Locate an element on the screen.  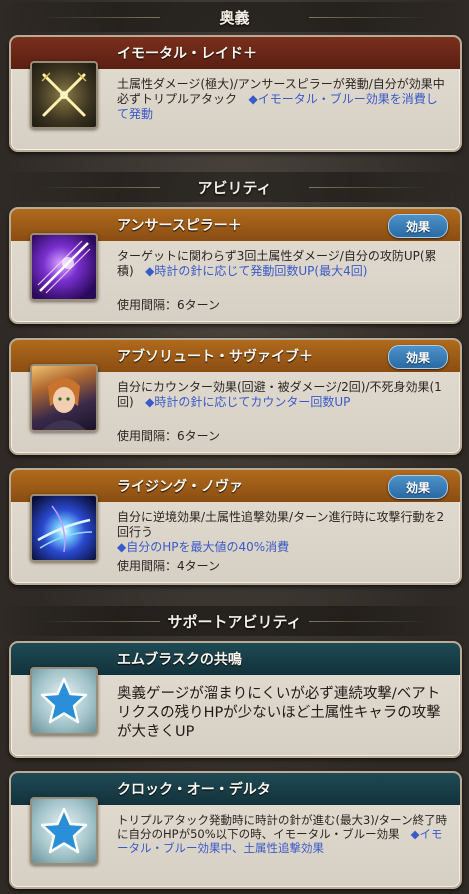
purple-lance-icon is located at coordinates (64, 267).